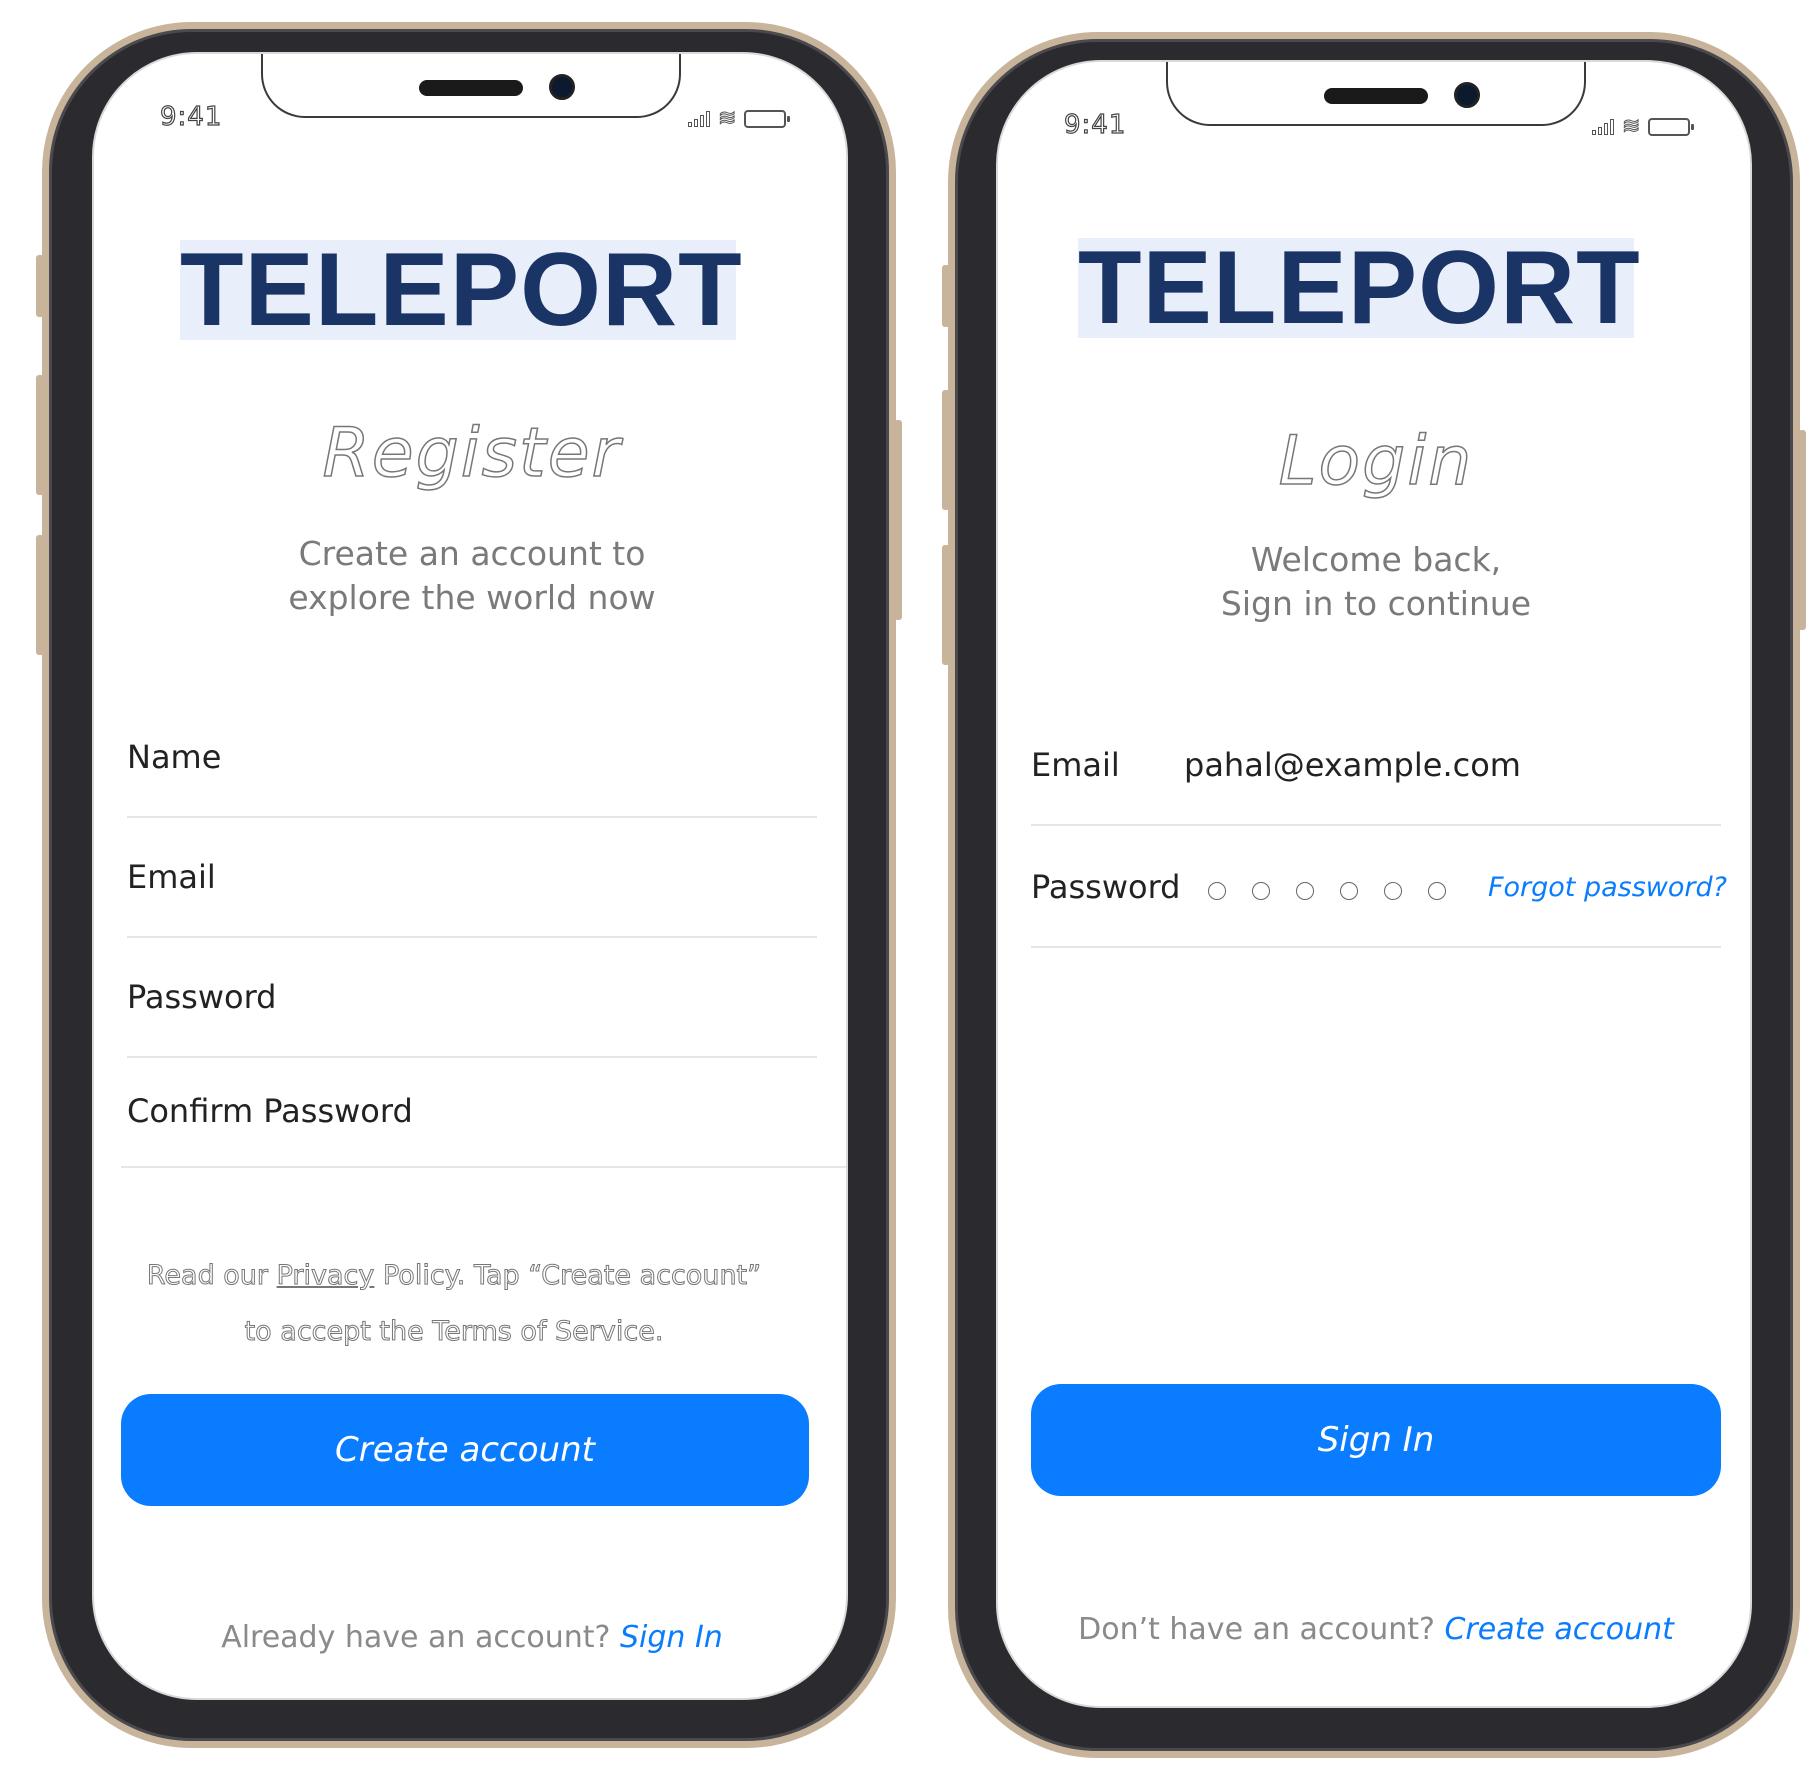 The width and height of the screenshot is (1810, 1770). What do you see at coordinates (472, 597) in the screenshot?
I see `subtitle-line-2: explore the world now` at bounding box center [472, 597].